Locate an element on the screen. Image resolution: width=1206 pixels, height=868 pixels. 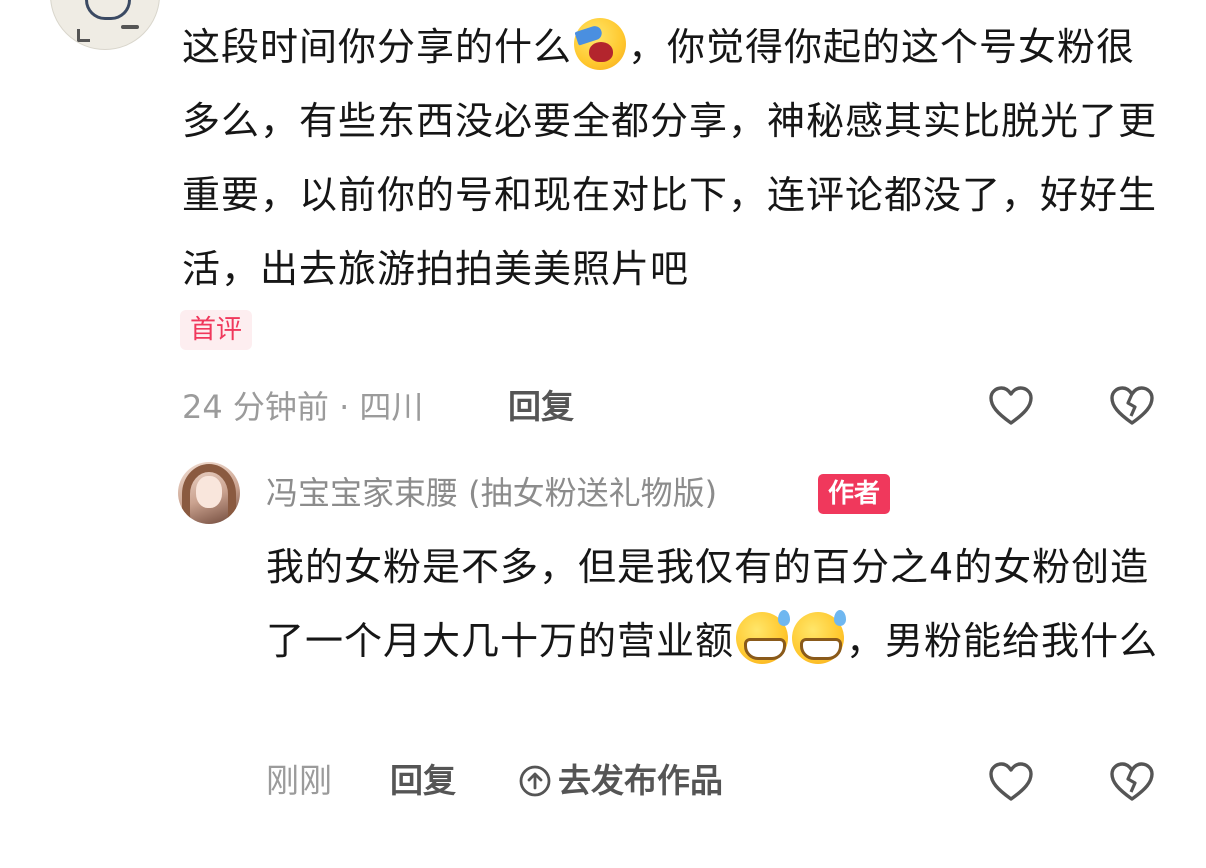
commenter-avatar is located at coordinates (105, 25).